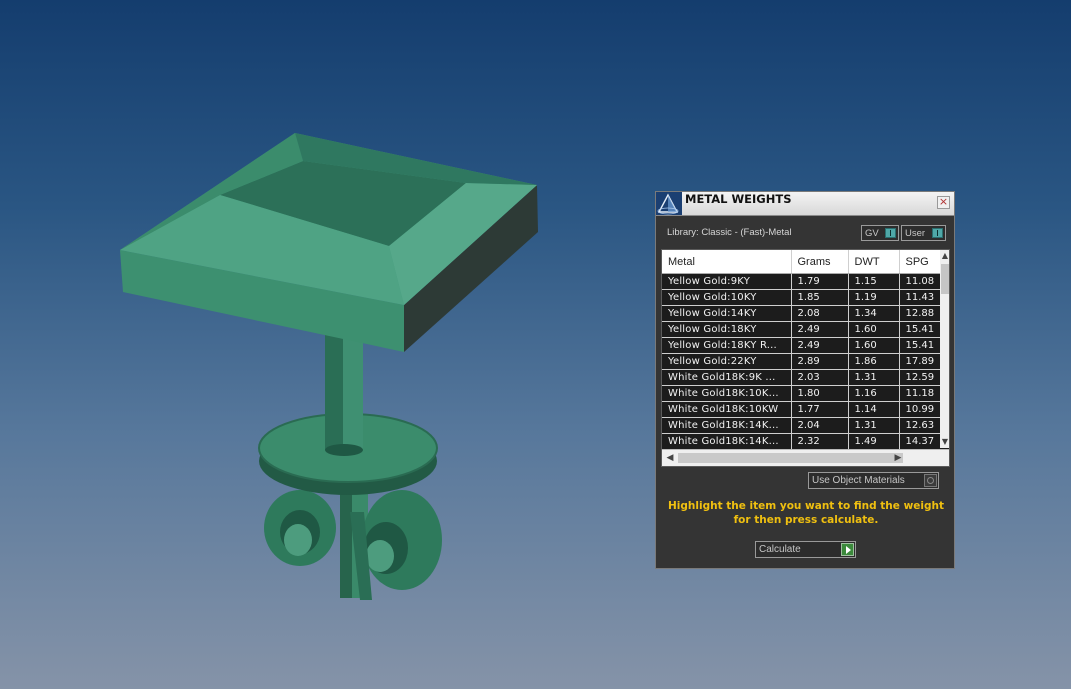 The height and width of the screenshot is (689, 1071). Describe the element at coordinates (727, 281) in the screenshot. I see `cell-metal: Yellow Gold:9KY` at that location.